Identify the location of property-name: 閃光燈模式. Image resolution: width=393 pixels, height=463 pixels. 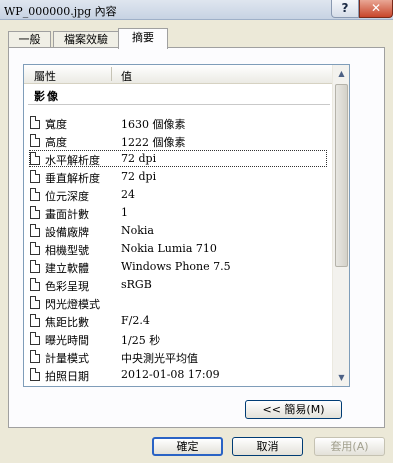
(72, 304).